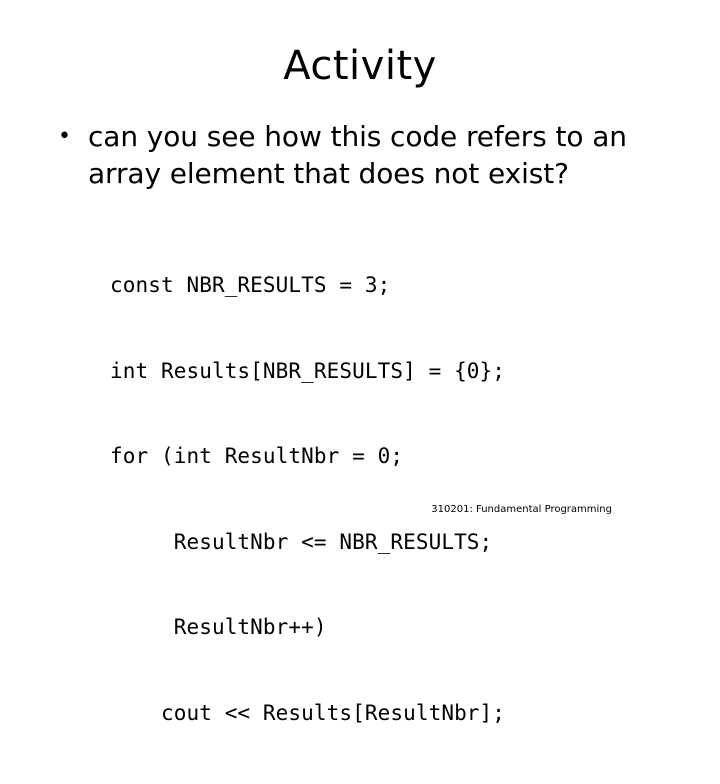  What do you see at coordinates (250, 285) in the screenshot?
I see `code-line: const NBR_RESULTS = 3;` at bounding box center [250, 285].